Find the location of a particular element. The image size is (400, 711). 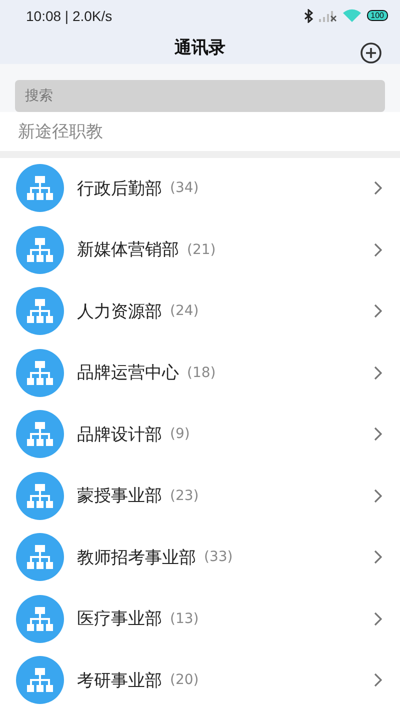

department-row: 教师招考事业部 (33) is located at coordinates (199, 557).